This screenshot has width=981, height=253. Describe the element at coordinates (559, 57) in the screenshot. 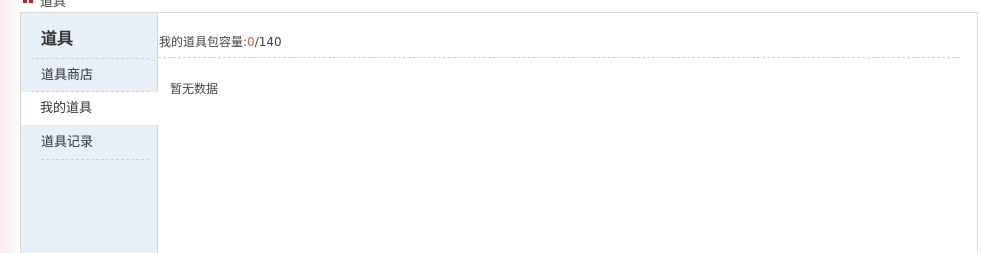

I see `content-divider` at that location.